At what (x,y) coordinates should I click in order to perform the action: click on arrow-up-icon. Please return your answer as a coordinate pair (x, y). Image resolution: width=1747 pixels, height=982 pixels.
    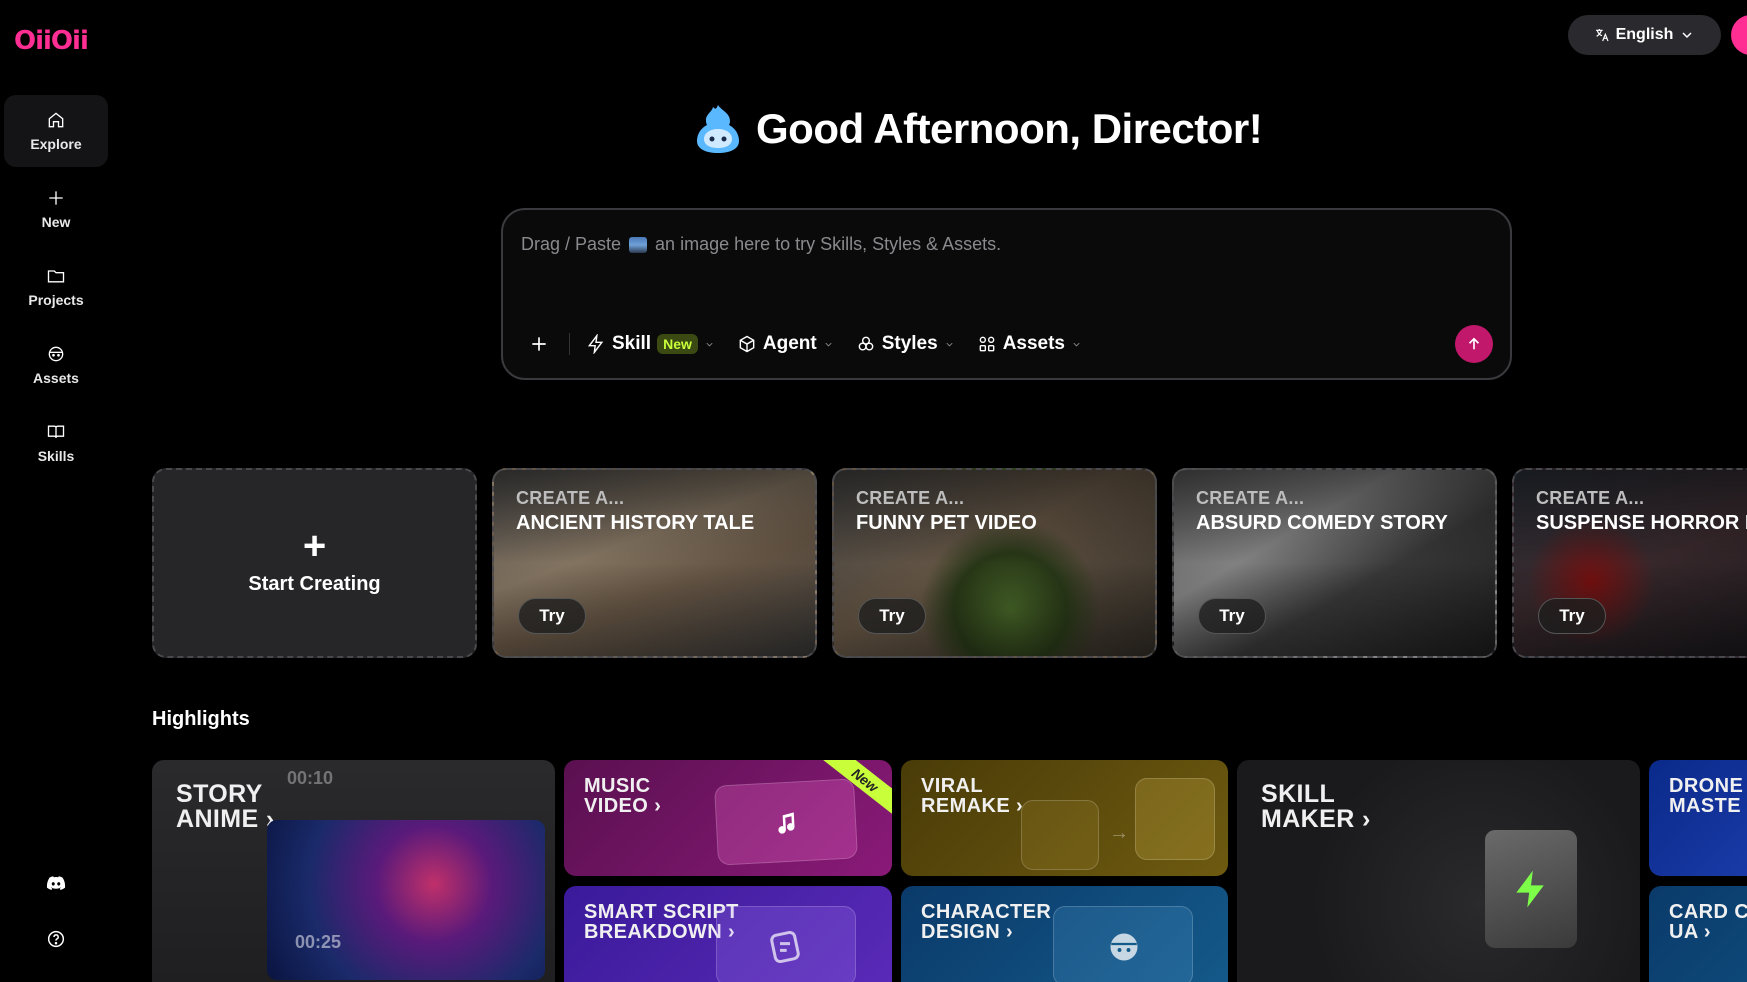
    Looking at the image, I should click on (1474, 343).